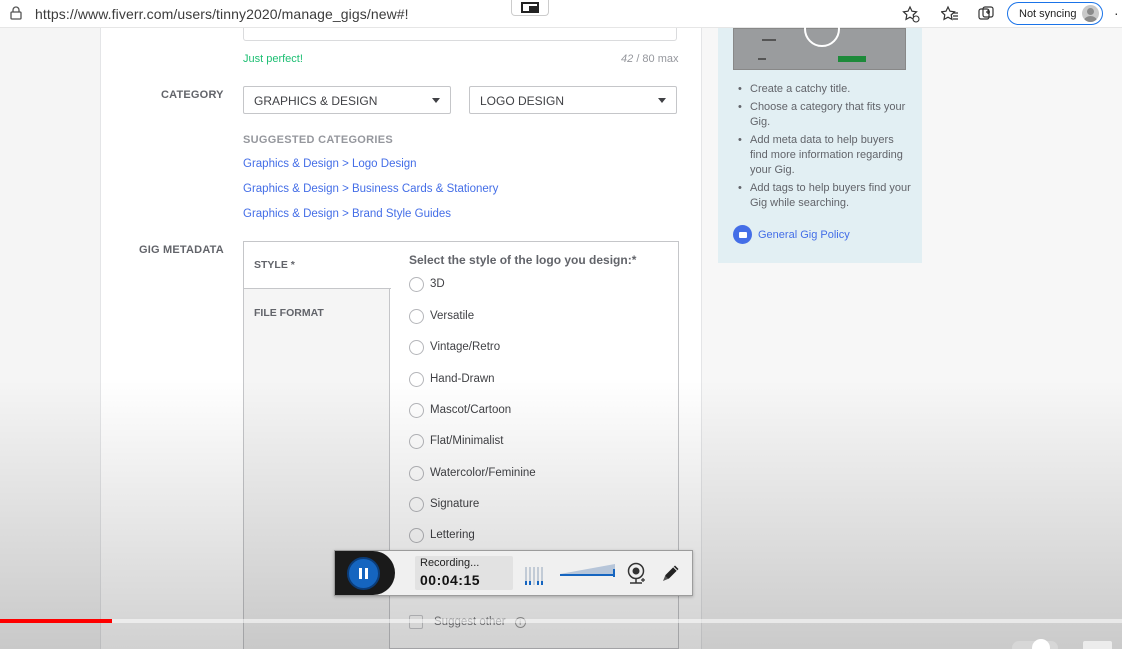  Describe the element at coordinates (452, 316) in the screenshot. I see `option-label: Versatile` at that location.